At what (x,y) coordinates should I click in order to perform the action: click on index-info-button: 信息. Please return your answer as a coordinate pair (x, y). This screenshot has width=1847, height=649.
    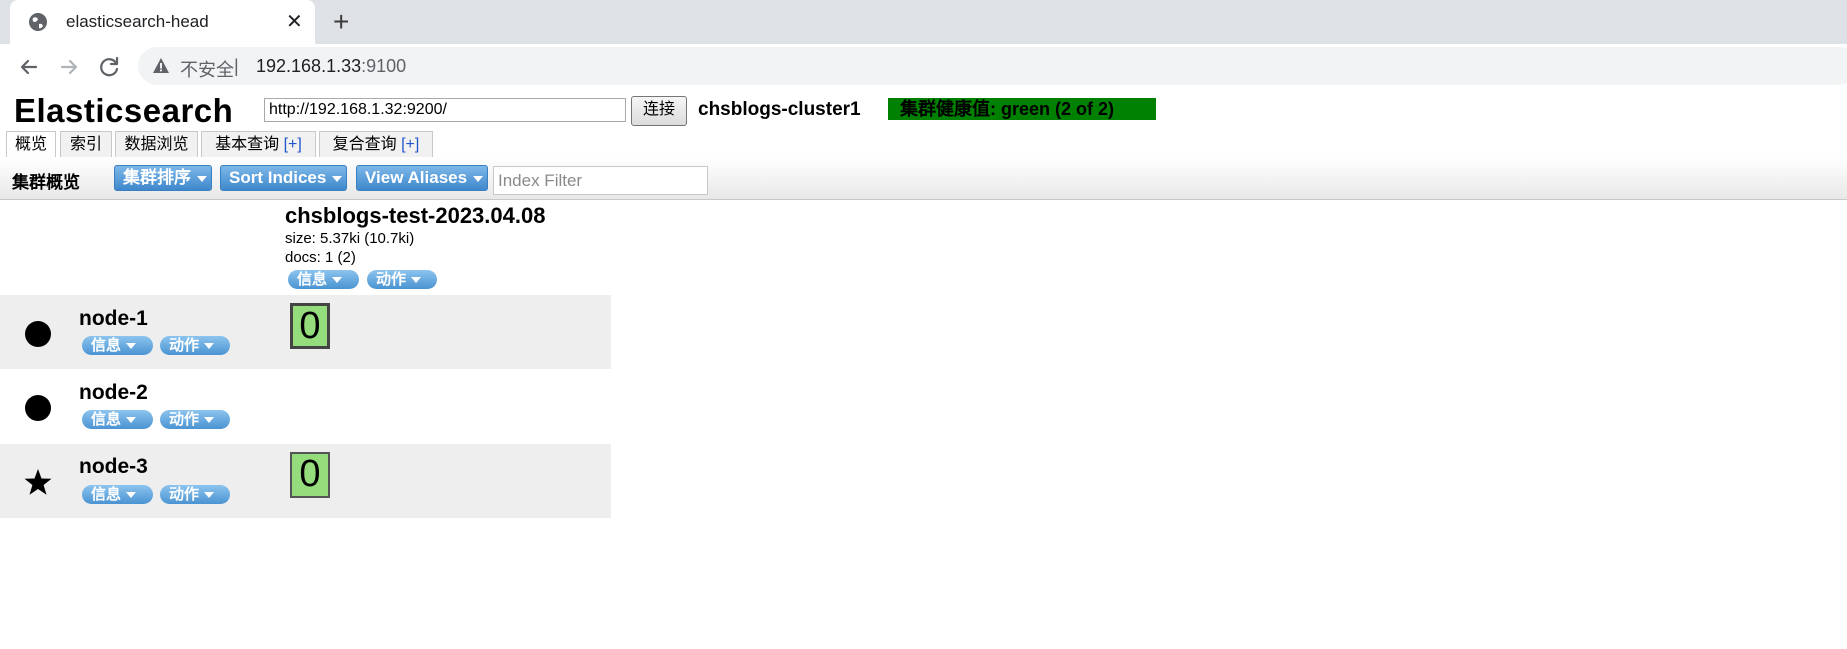
    Looking at the image, I should click on (323, 279).